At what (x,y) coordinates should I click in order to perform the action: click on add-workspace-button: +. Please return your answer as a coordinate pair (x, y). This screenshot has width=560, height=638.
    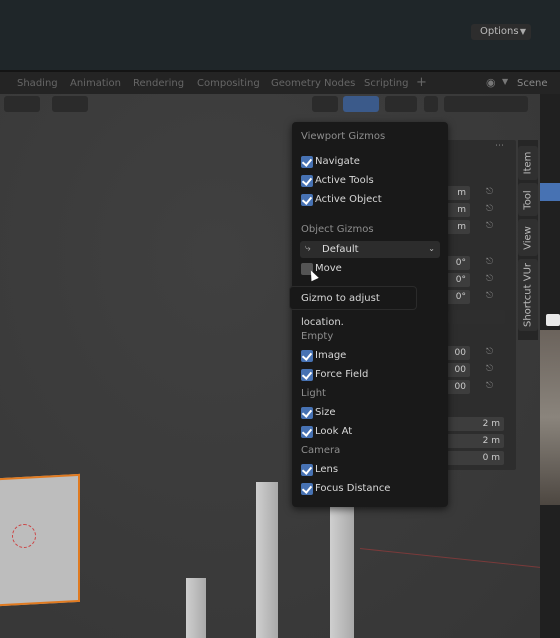
    Looking at the image, I should click on (421, 82).